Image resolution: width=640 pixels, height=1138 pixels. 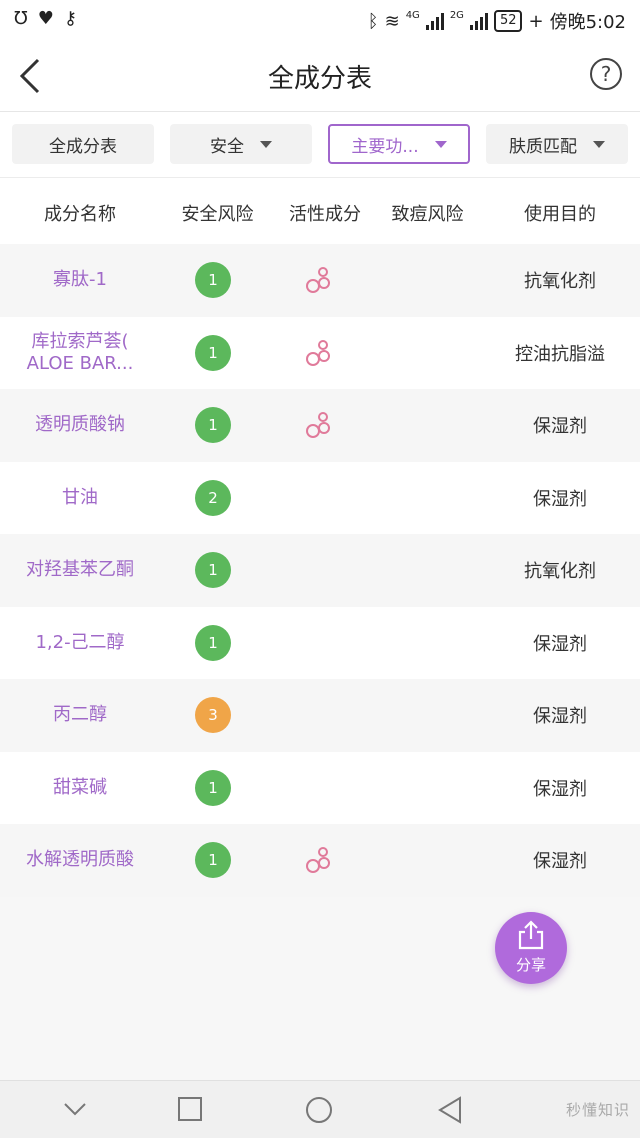 I want to click on table-row: 水解透明质酸 1 保湿剂, so click(x=320, y=860).